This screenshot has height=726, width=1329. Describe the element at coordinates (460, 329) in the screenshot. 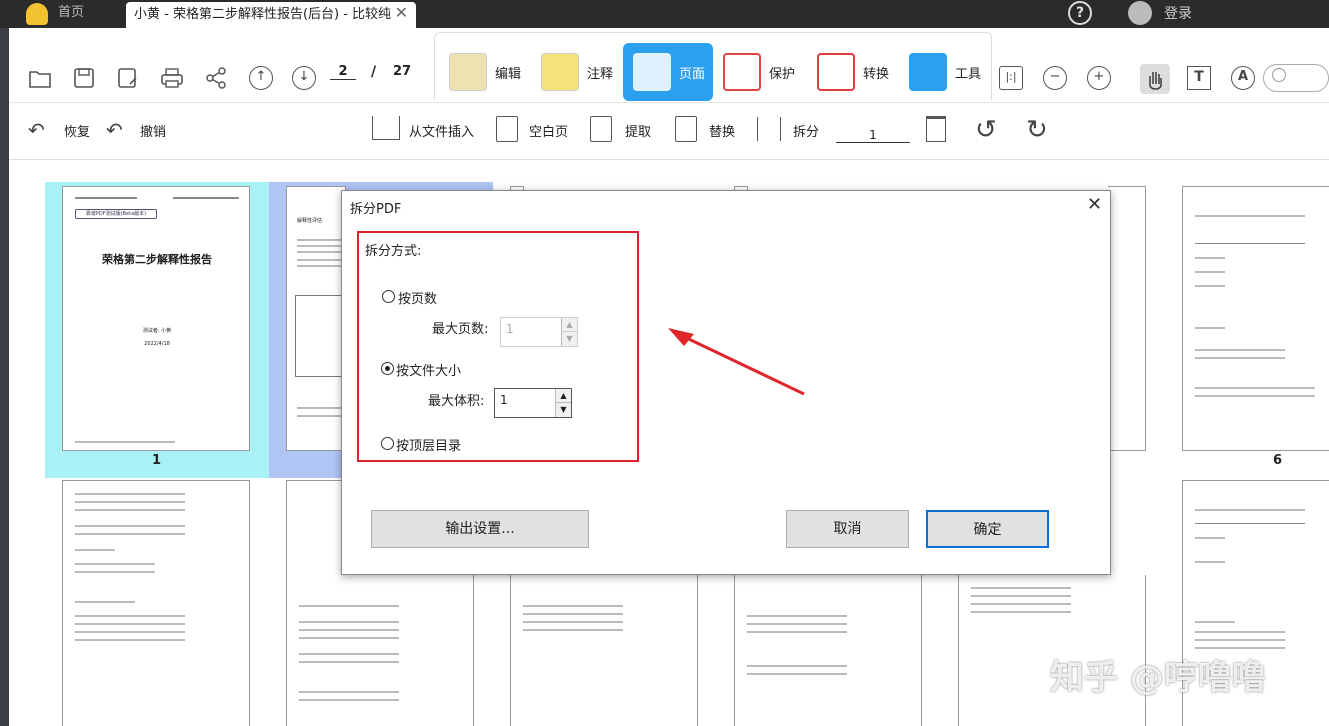

I see `max-pages-label: 最大页数:` at that location.